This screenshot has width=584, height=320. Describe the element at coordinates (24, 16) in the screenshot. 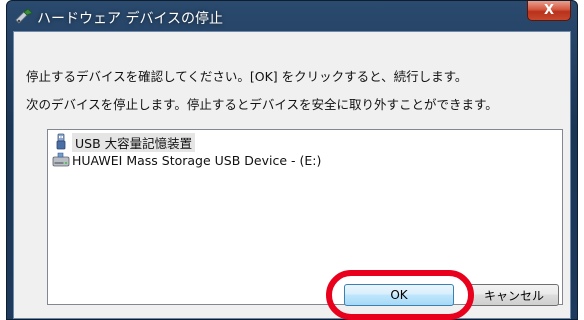

I see `hardware-icon` at that location.